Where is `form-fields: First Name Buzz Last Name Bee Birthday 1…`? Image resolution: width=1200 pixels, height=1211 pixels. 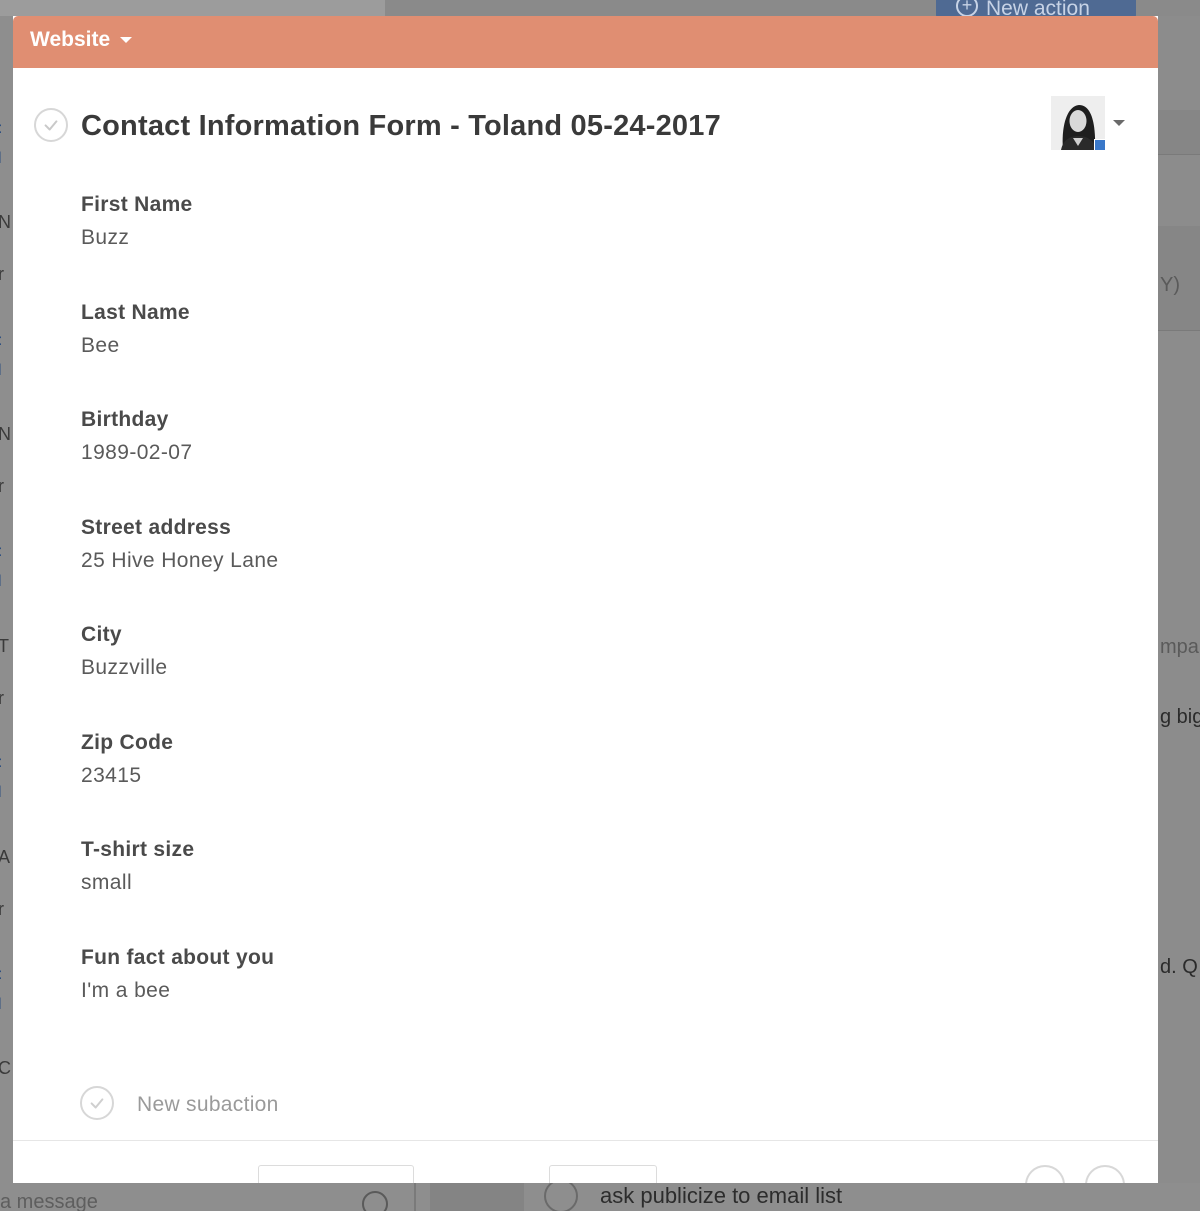 form-fields: First Name Buzz Last Name Bee Birthday 1… is located at coordinates (180, 621).